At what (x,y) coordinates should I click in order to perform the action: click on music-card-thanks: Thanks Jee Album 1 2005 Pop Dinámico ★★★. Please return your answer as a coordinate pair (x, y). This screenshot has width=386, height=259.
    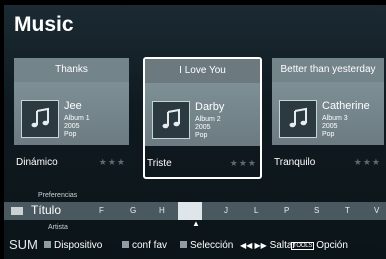
    Looking at the image, I should click on (71, 117).